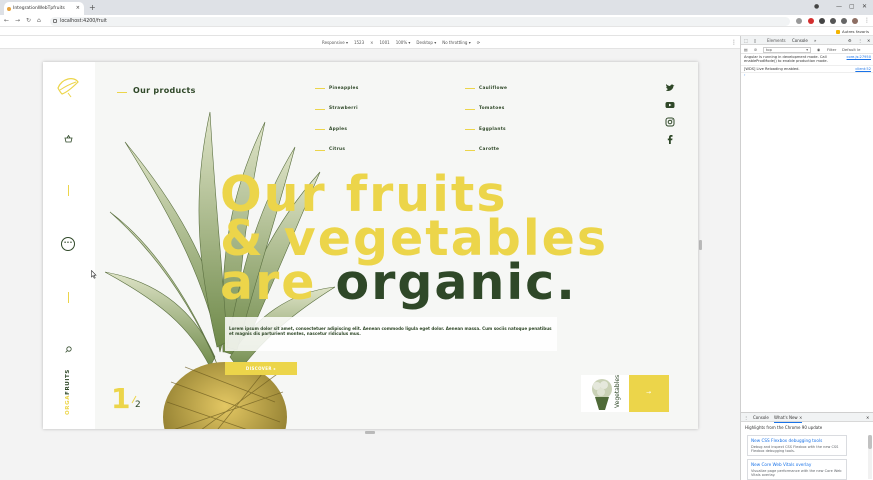 The width and height of the screenshot is (873, 480). What do you see at coordinates (164, 90) in the screenshot?
I see `our-products-title: Our products` at bounding box center [164, 90].